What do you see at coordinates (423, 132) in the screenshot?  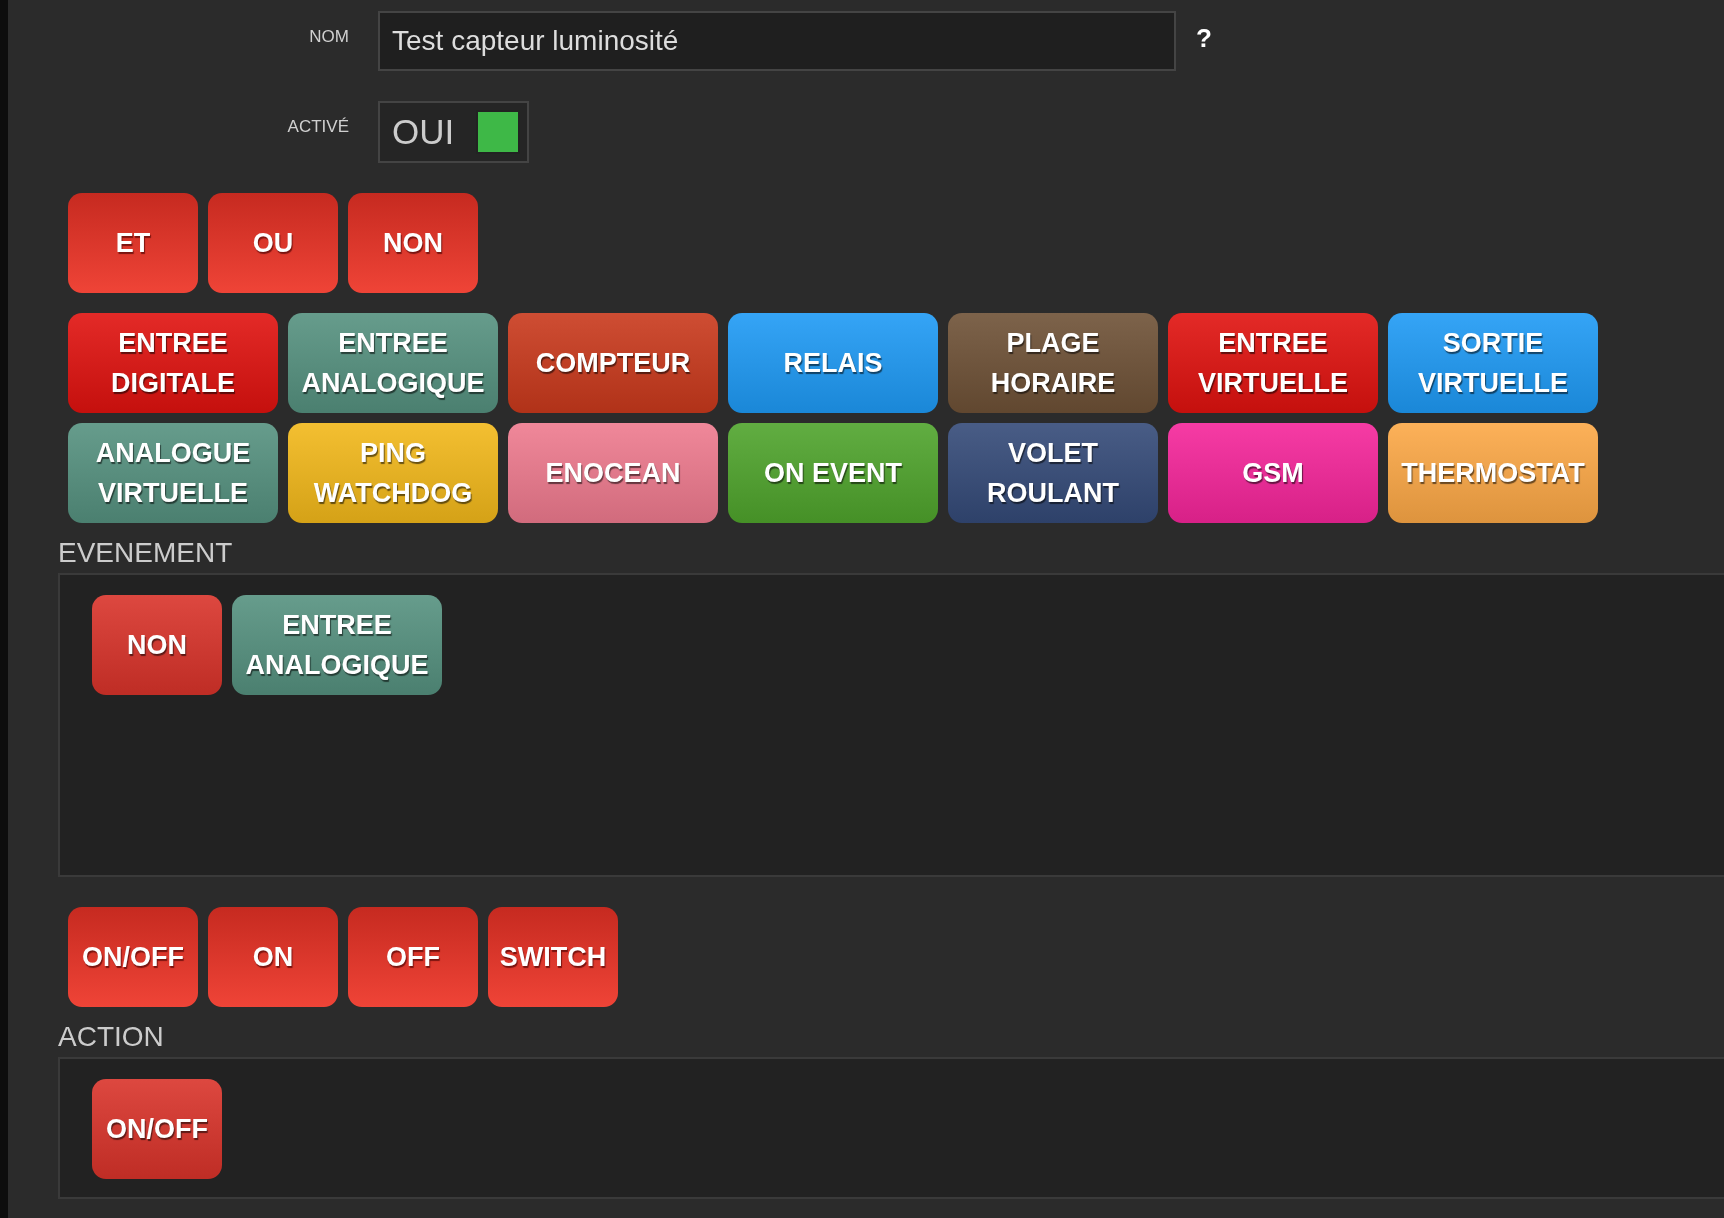 I see `toggle-text: OUI` at bounding box center [423, 132].